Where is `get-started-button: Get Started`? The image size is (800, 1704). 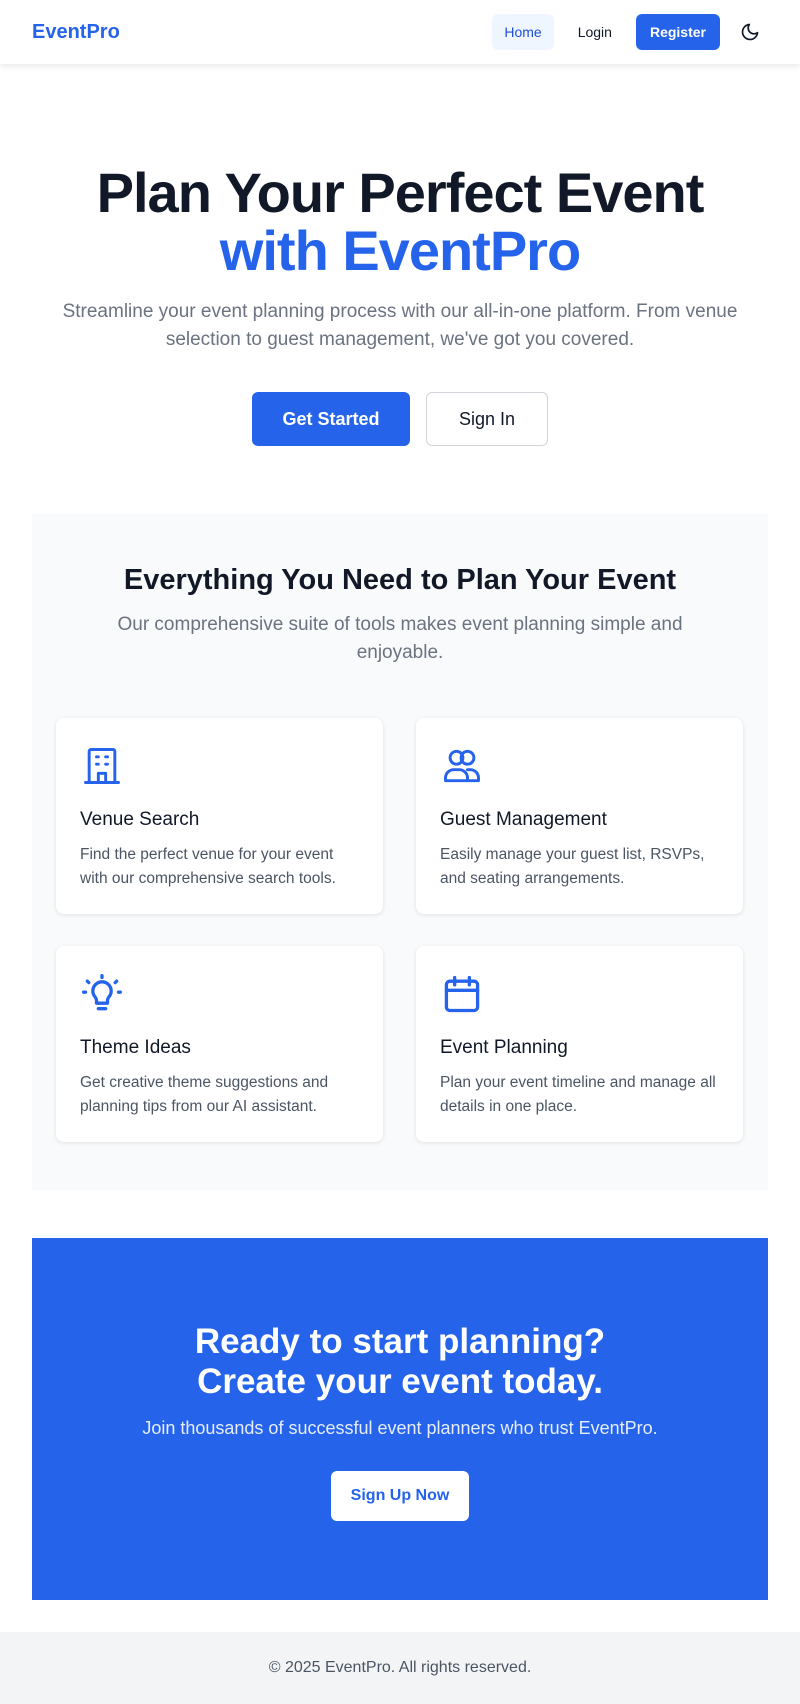 get-started-button: Get Started is located at coordinates (331, 419).